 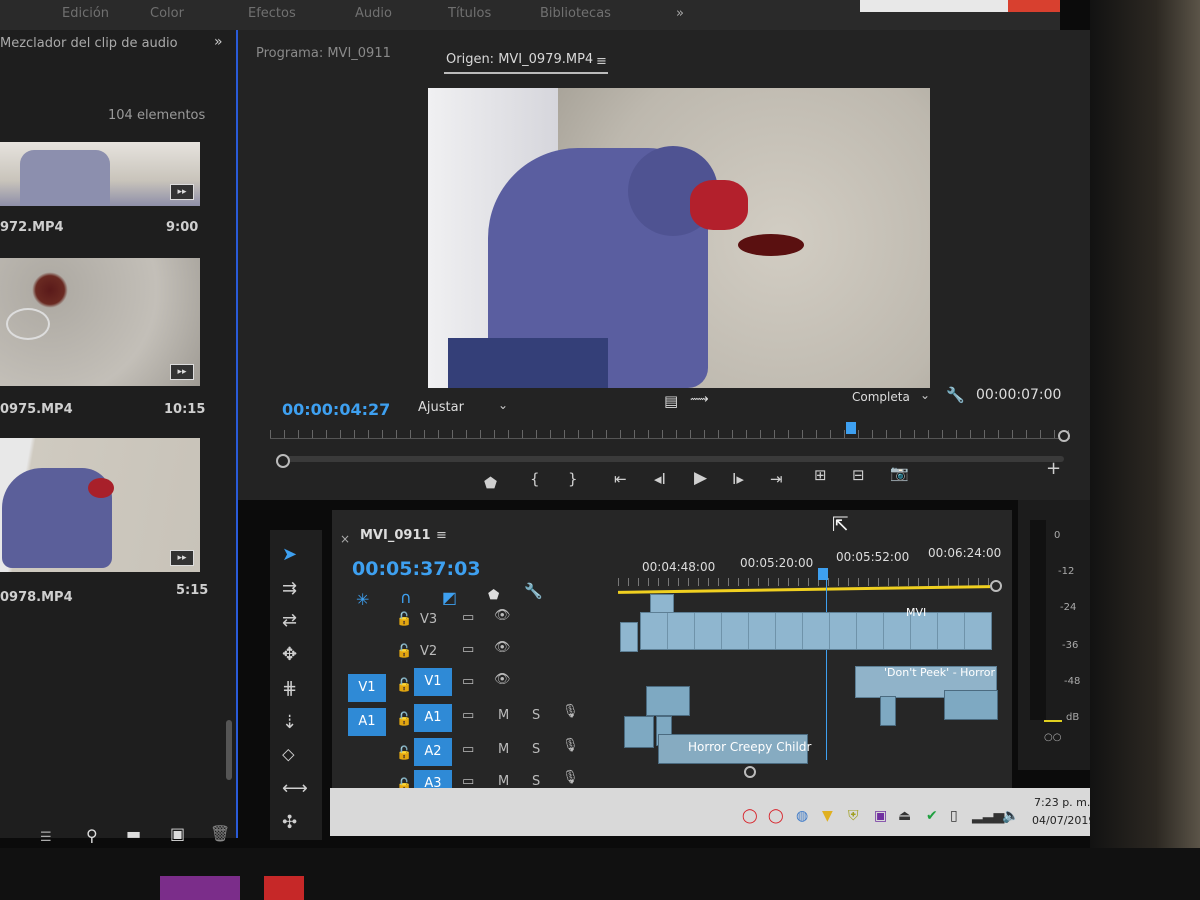 What do you see at coordinates (954, 816) in the screenshot?
I see `battery-icon: ▯` at bounding box center [954, 816].